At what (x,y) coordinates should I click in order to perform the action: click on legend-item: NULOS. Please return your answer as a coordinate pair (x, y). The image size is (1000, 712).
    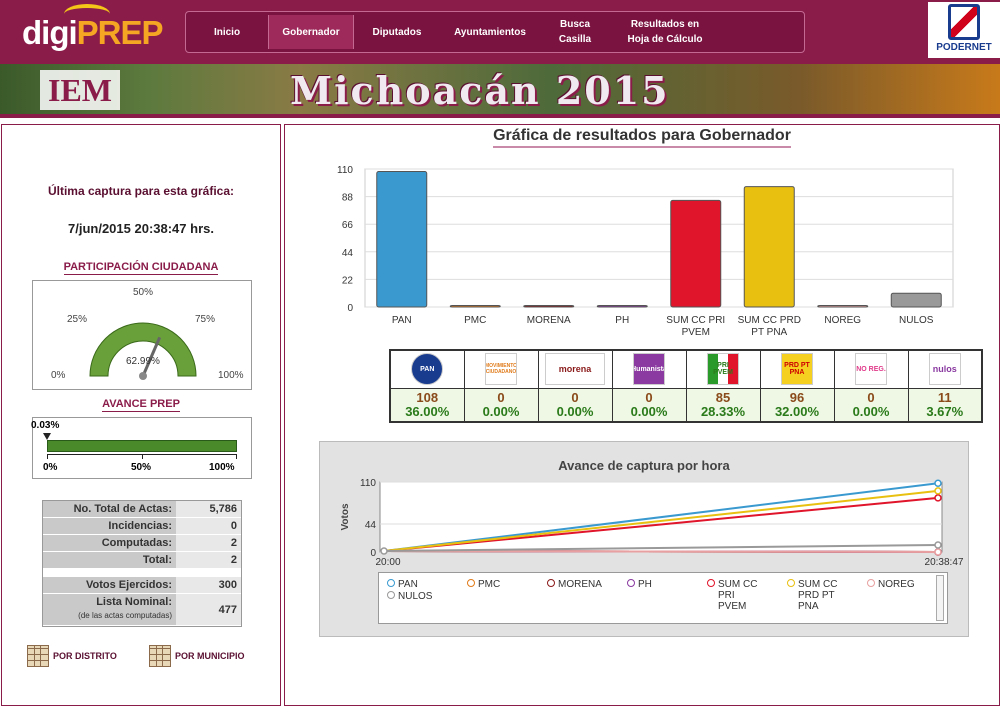
    Looking at the image, I should click on (409, 596).